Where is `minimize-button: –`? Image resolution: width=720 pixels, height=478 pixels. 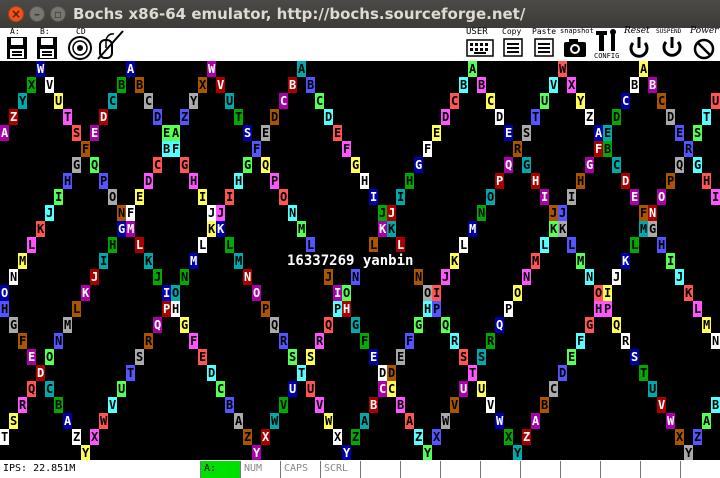 minimize-button: – is located at coordinates (37, 14).